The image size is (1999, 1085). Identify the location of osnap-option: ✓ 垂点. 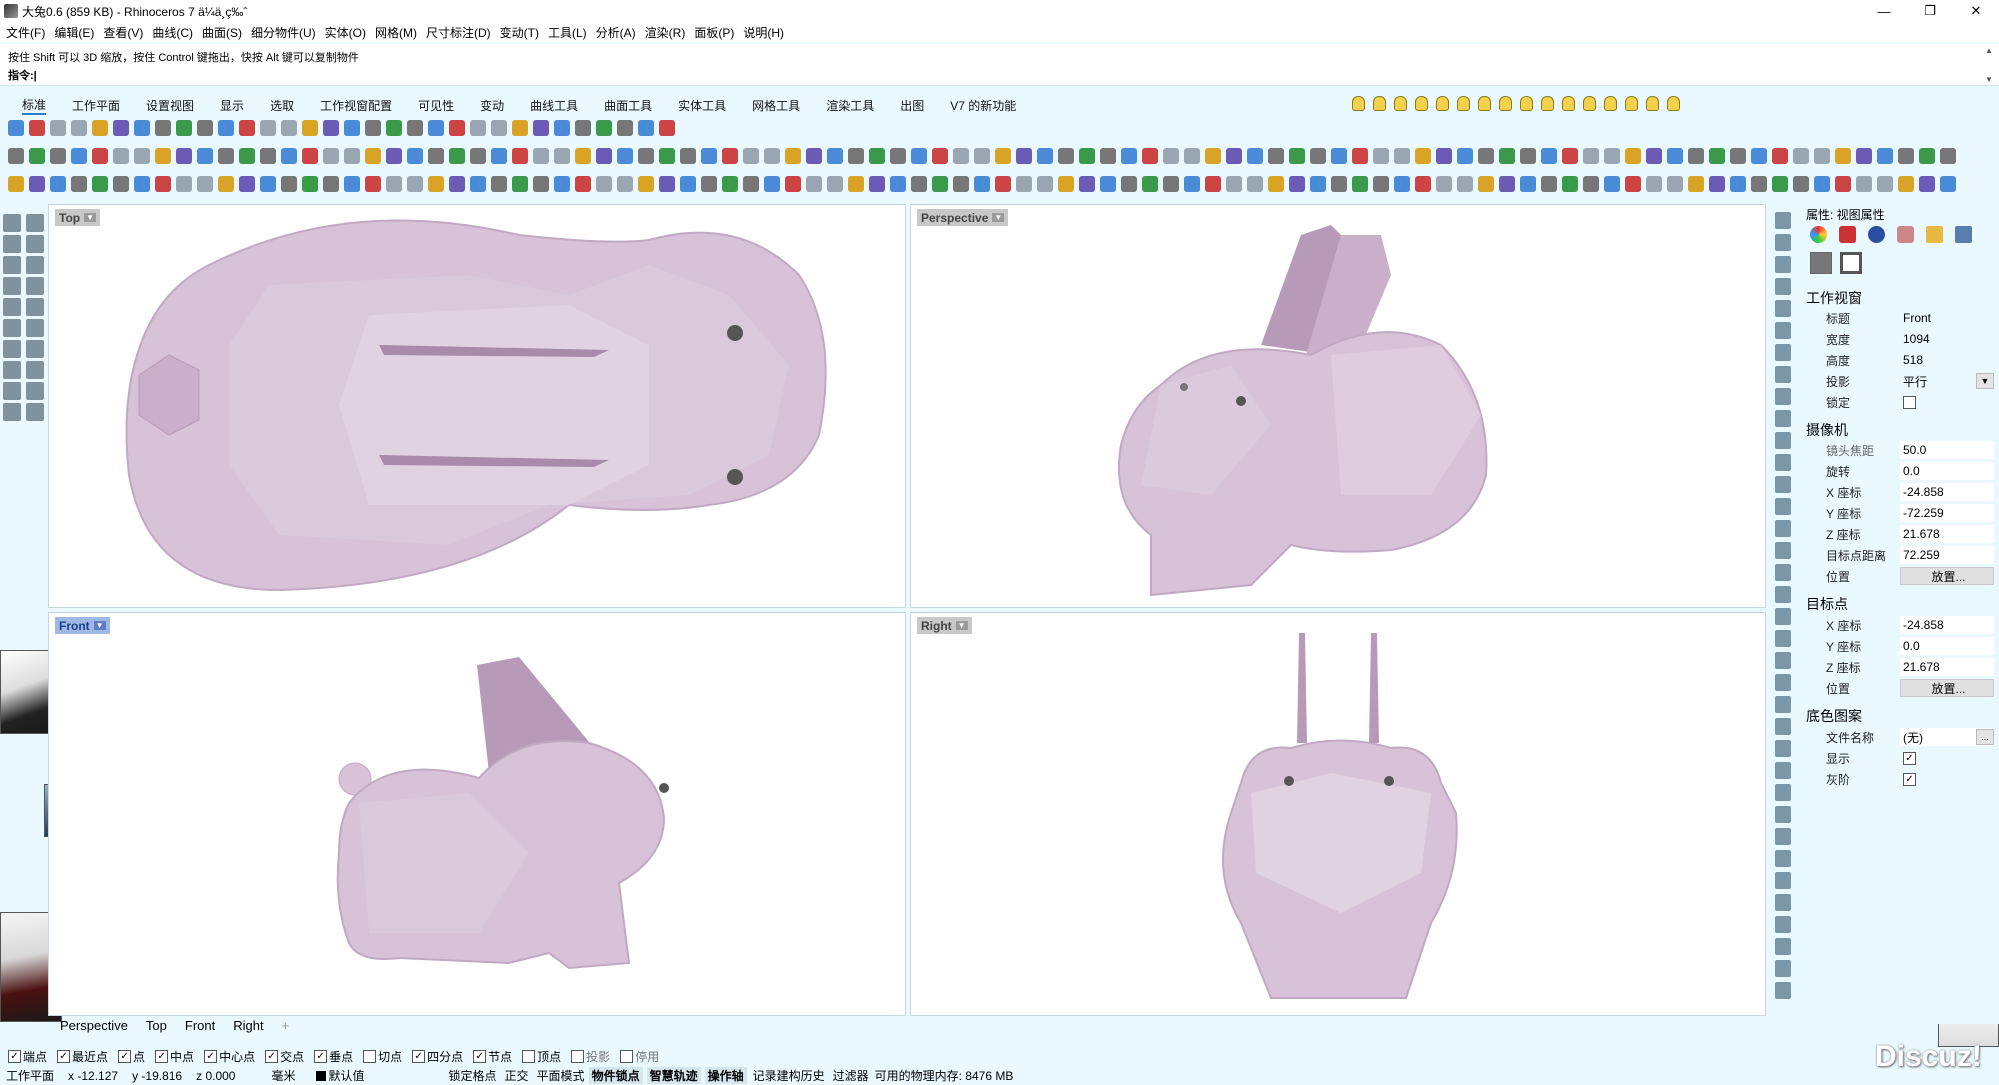
(333, 1056).